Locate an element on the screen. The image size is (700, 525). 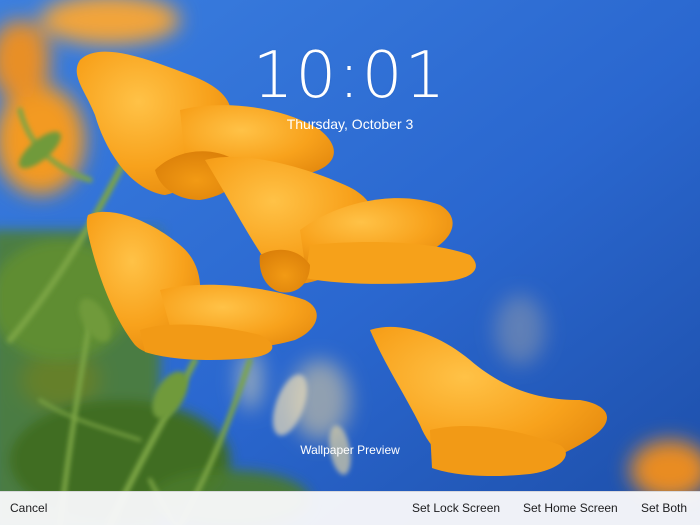
wallpaper-preview-label: Wallpaper Preview is located at coordinates (350, 450).